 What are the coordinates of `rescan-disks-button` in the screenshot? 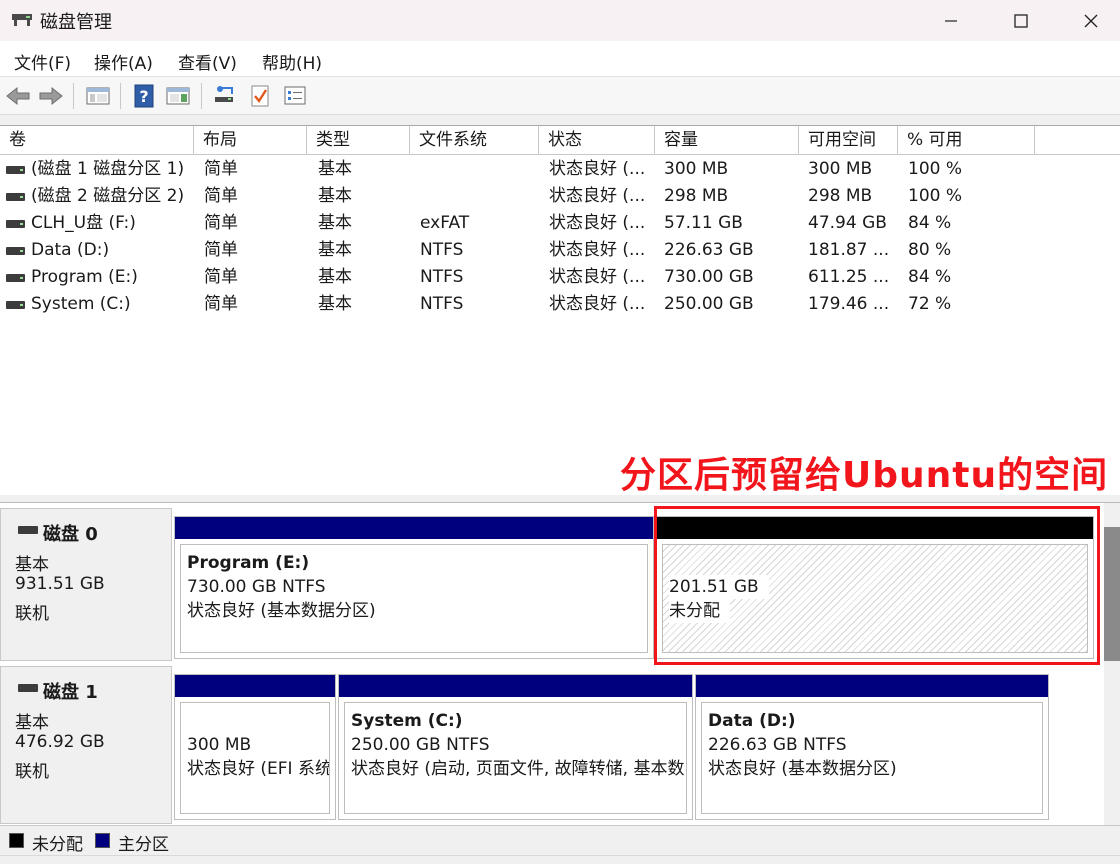 It's located at (260, 96).